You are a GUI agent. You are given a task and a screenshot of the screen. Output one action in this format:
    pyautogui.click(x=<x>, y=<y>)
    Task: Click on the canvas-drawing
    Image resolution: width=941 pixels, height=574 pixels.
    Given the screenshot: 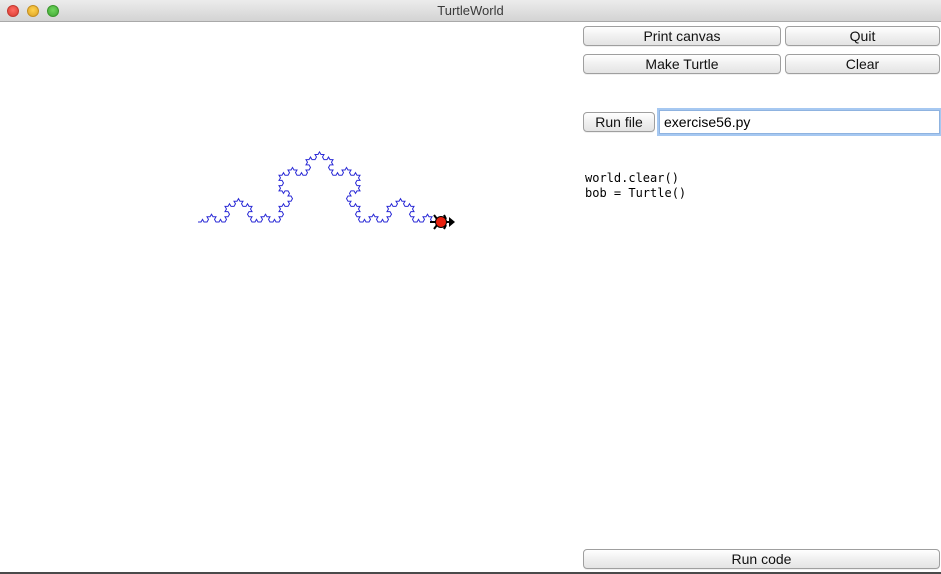 What is the action you would take?
    pyautogui.click(x=326, y=190)
    